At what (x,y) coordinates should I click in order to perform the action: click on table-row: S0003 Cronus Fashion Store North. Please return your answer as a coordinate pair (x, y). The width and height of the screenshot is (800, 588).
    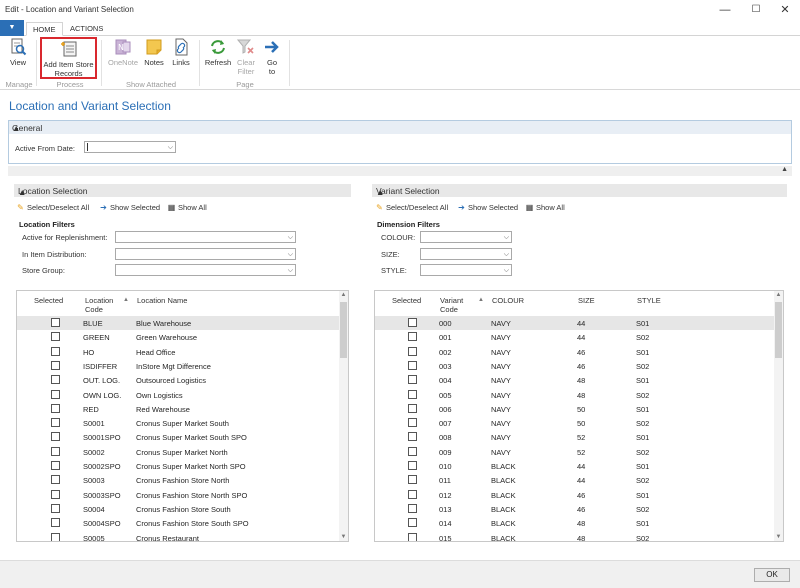
    Looking at the image, I should click on (179, 480).